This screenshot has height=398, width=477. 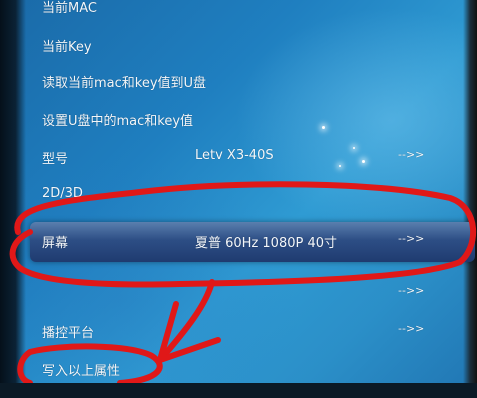 I want to click on menu-item-playback-platform: 播控平台 -->>, so click(x=238, y=341).